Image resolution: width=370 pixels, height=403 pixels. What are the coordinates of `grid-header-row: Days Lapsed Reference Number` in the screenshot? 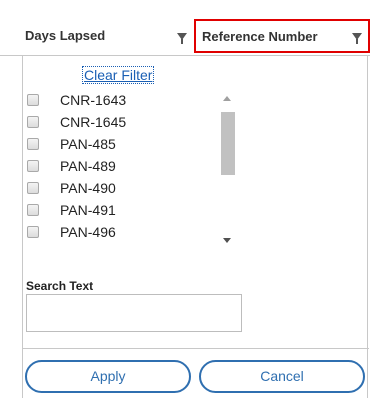 It's located at (185, 36).